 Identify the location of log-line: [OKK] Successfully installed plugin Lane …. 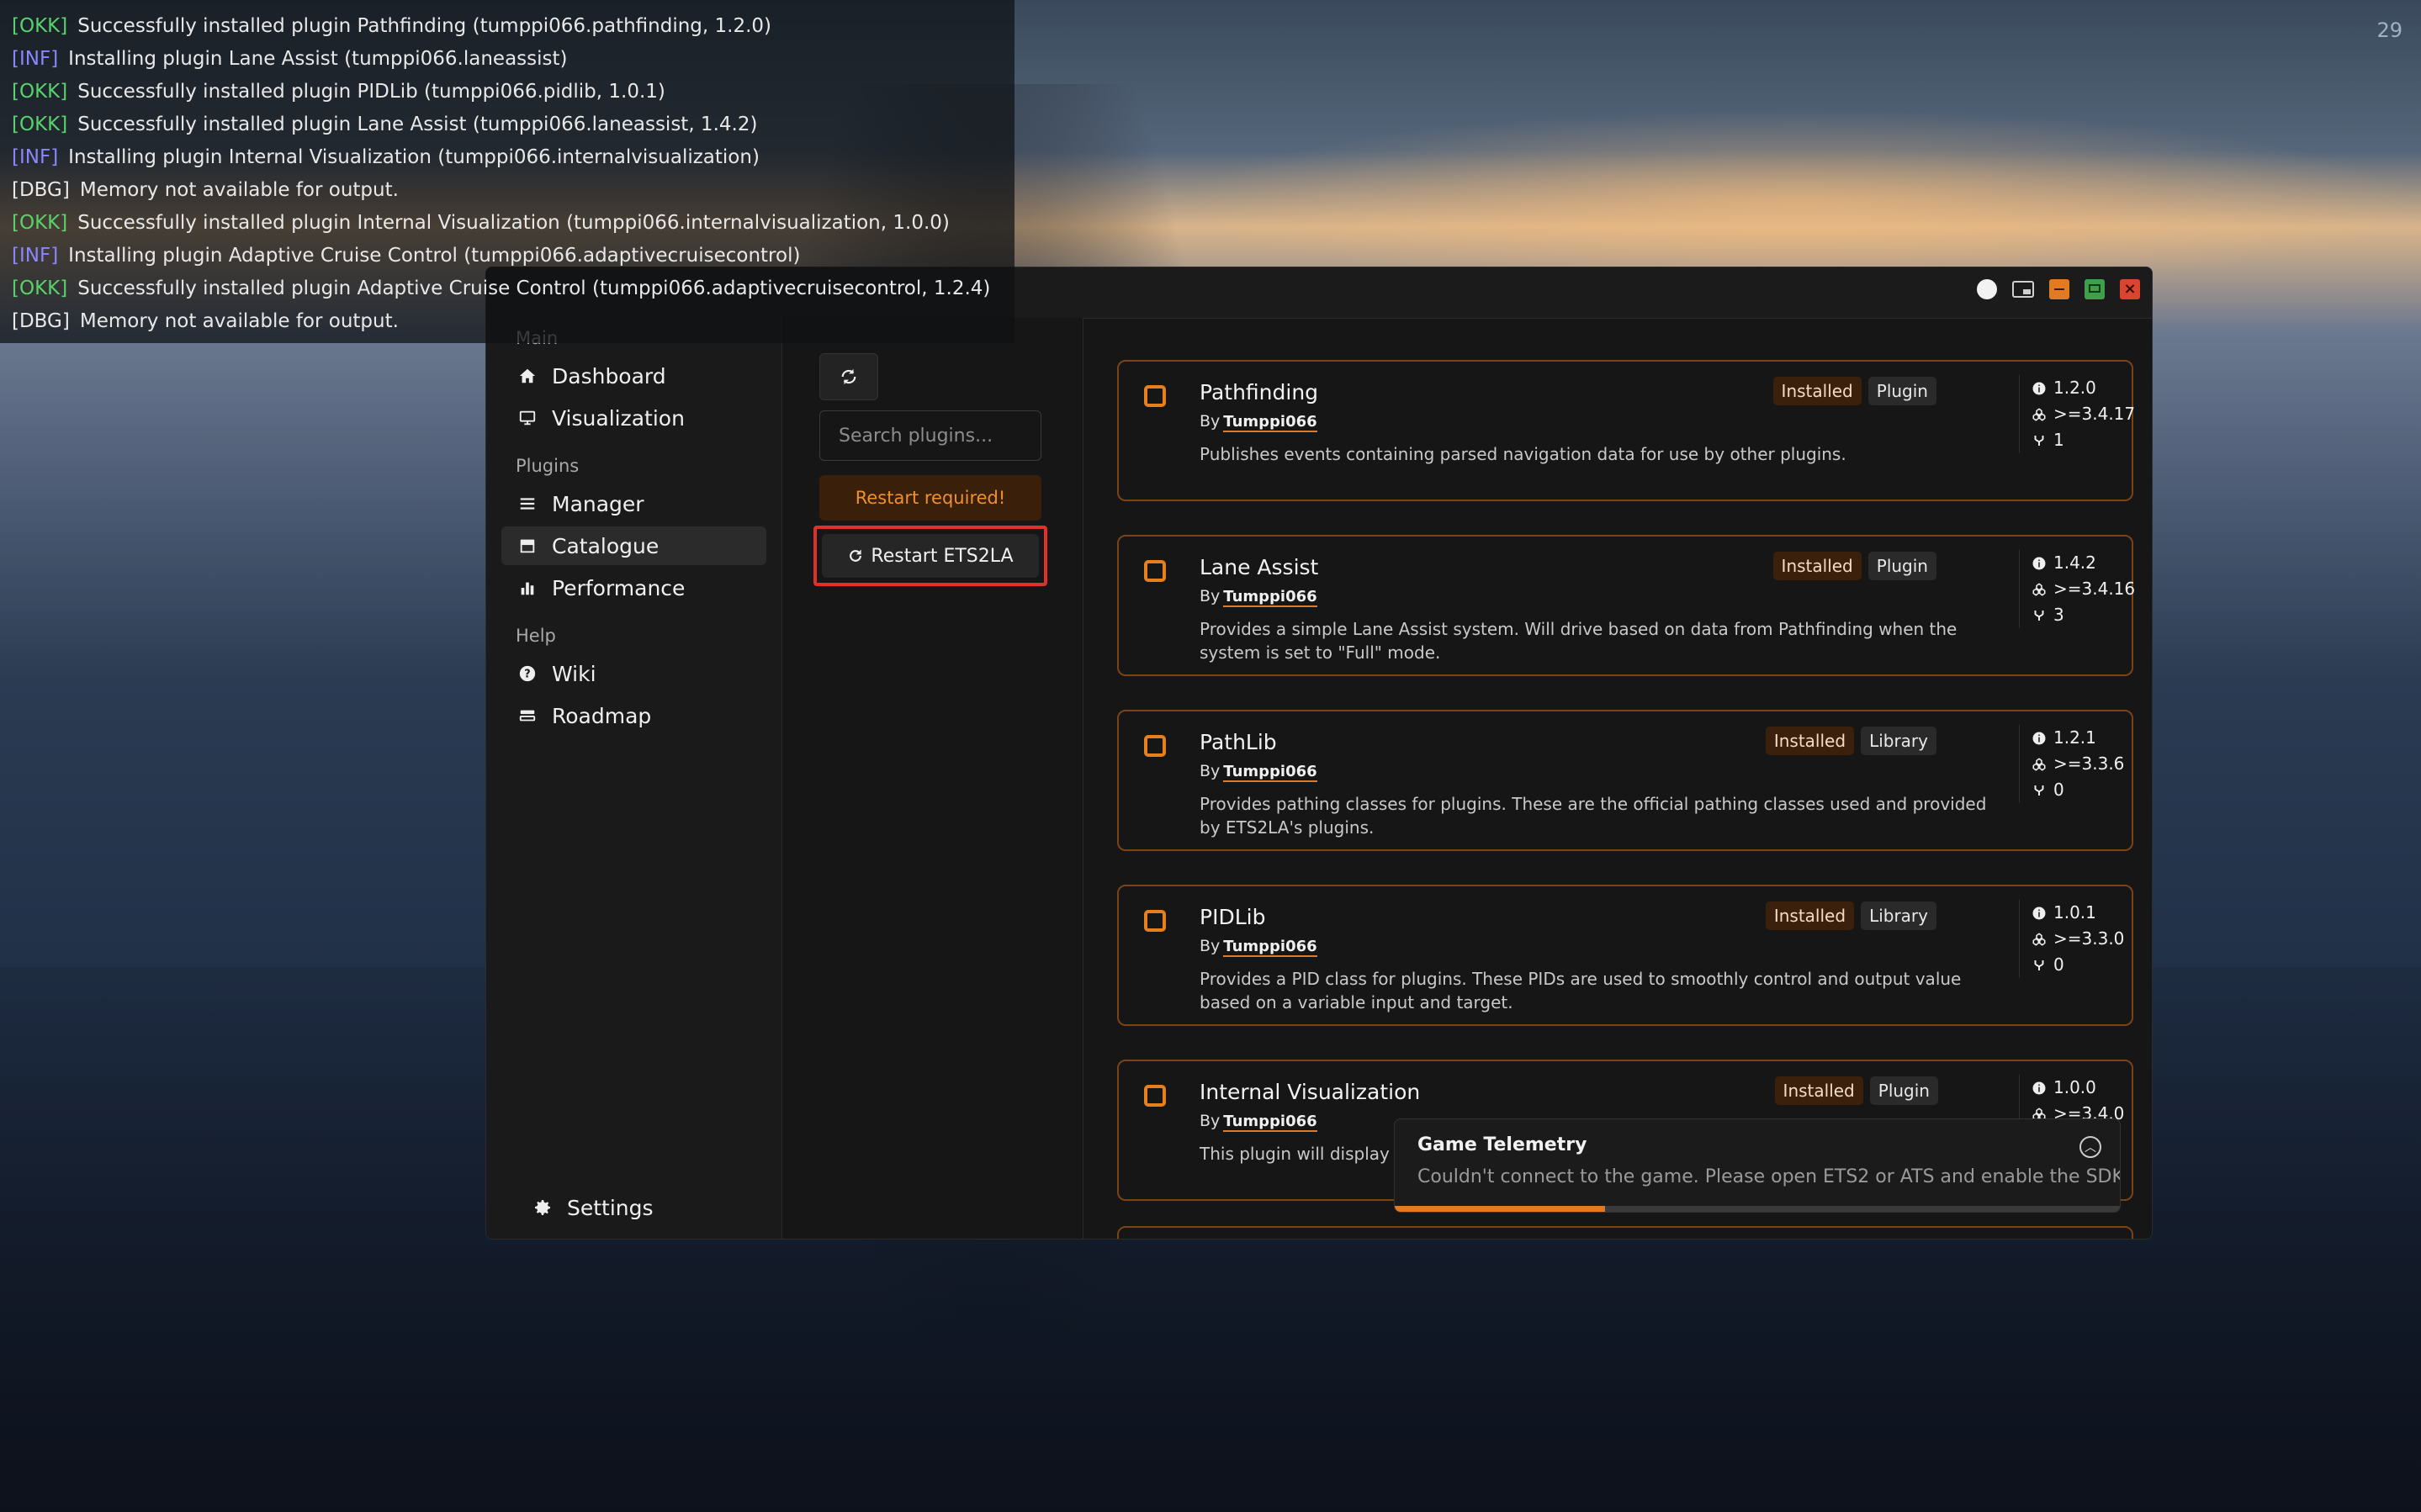
(508, 124).